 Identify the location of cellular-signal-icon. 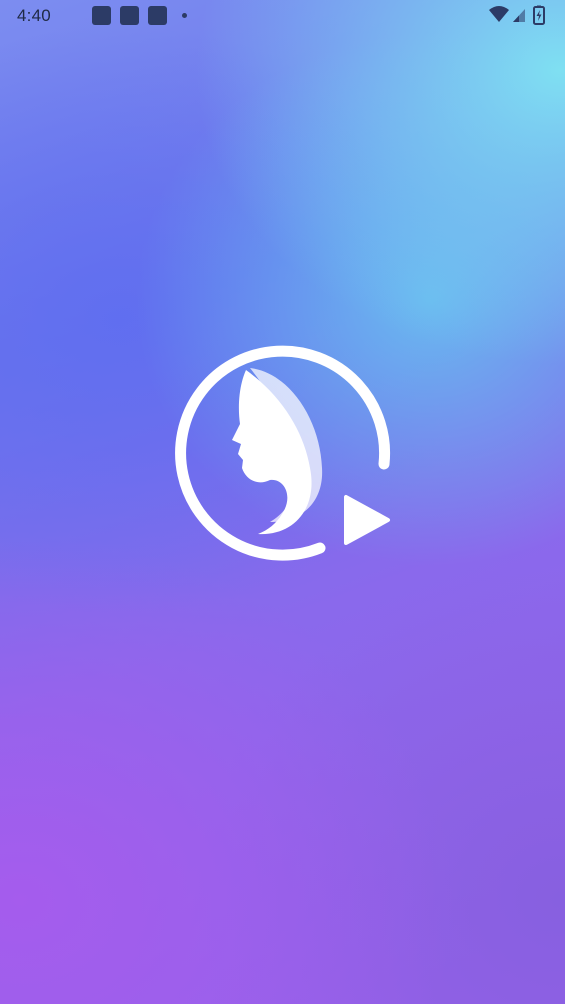
(519, 15).